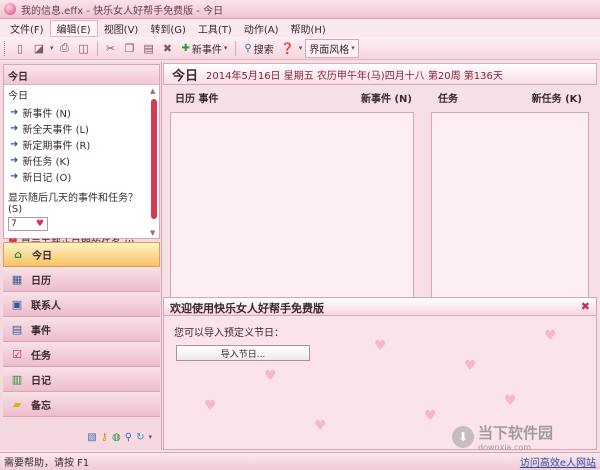 The image size is (600, 470). What do you see at coordinates (81, 112) in the screenshot?
I see `action-new-event: ➜ 新事件 (N)` at bounding box center [81, 112].